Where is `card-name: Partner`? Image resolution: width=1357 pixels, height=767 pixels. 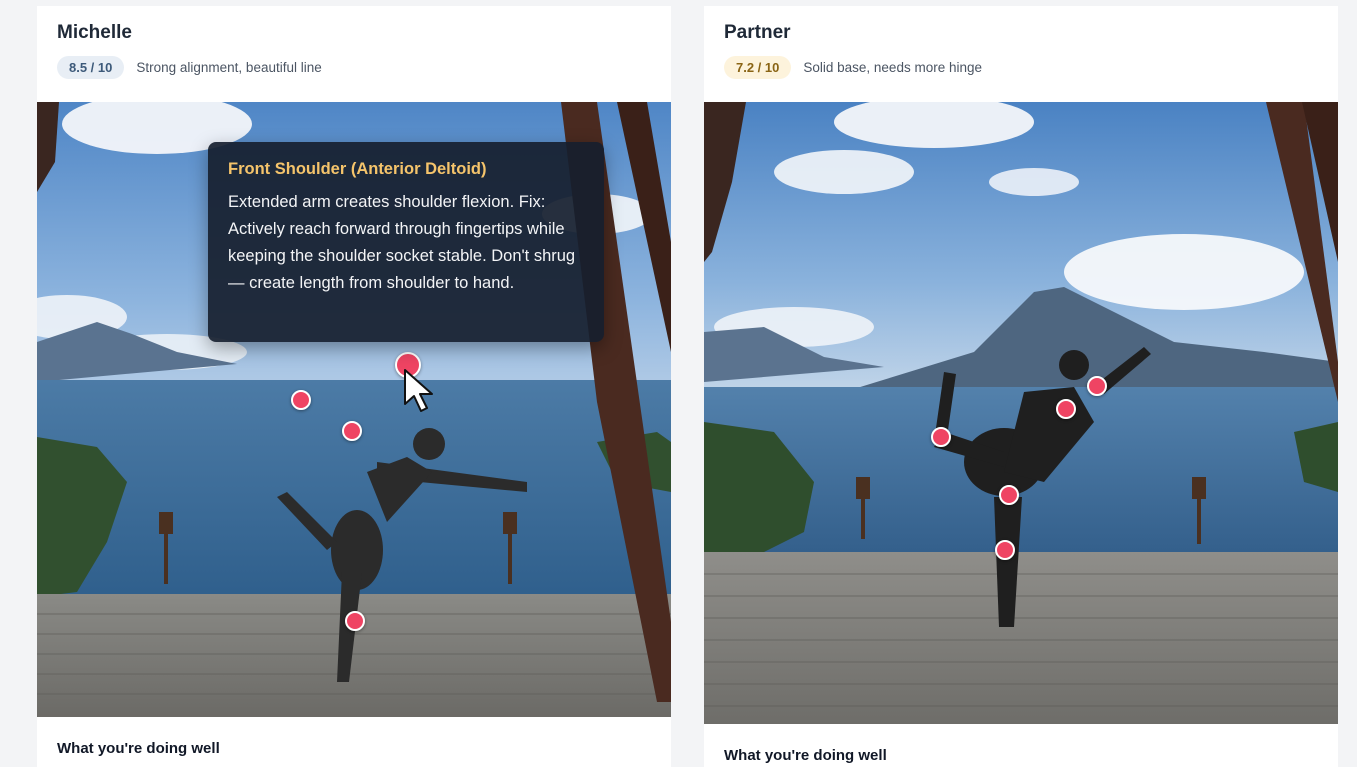 card-name: Partner is located at coordinates (757, 32).